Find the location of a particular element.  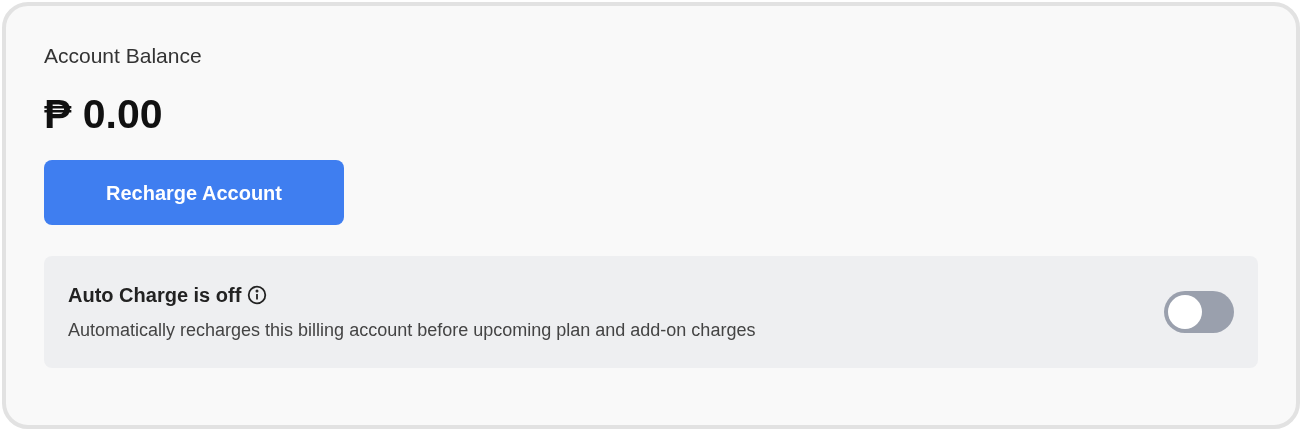

balance-amount: ₱ 0.00 is located at coordinates (103, 114).